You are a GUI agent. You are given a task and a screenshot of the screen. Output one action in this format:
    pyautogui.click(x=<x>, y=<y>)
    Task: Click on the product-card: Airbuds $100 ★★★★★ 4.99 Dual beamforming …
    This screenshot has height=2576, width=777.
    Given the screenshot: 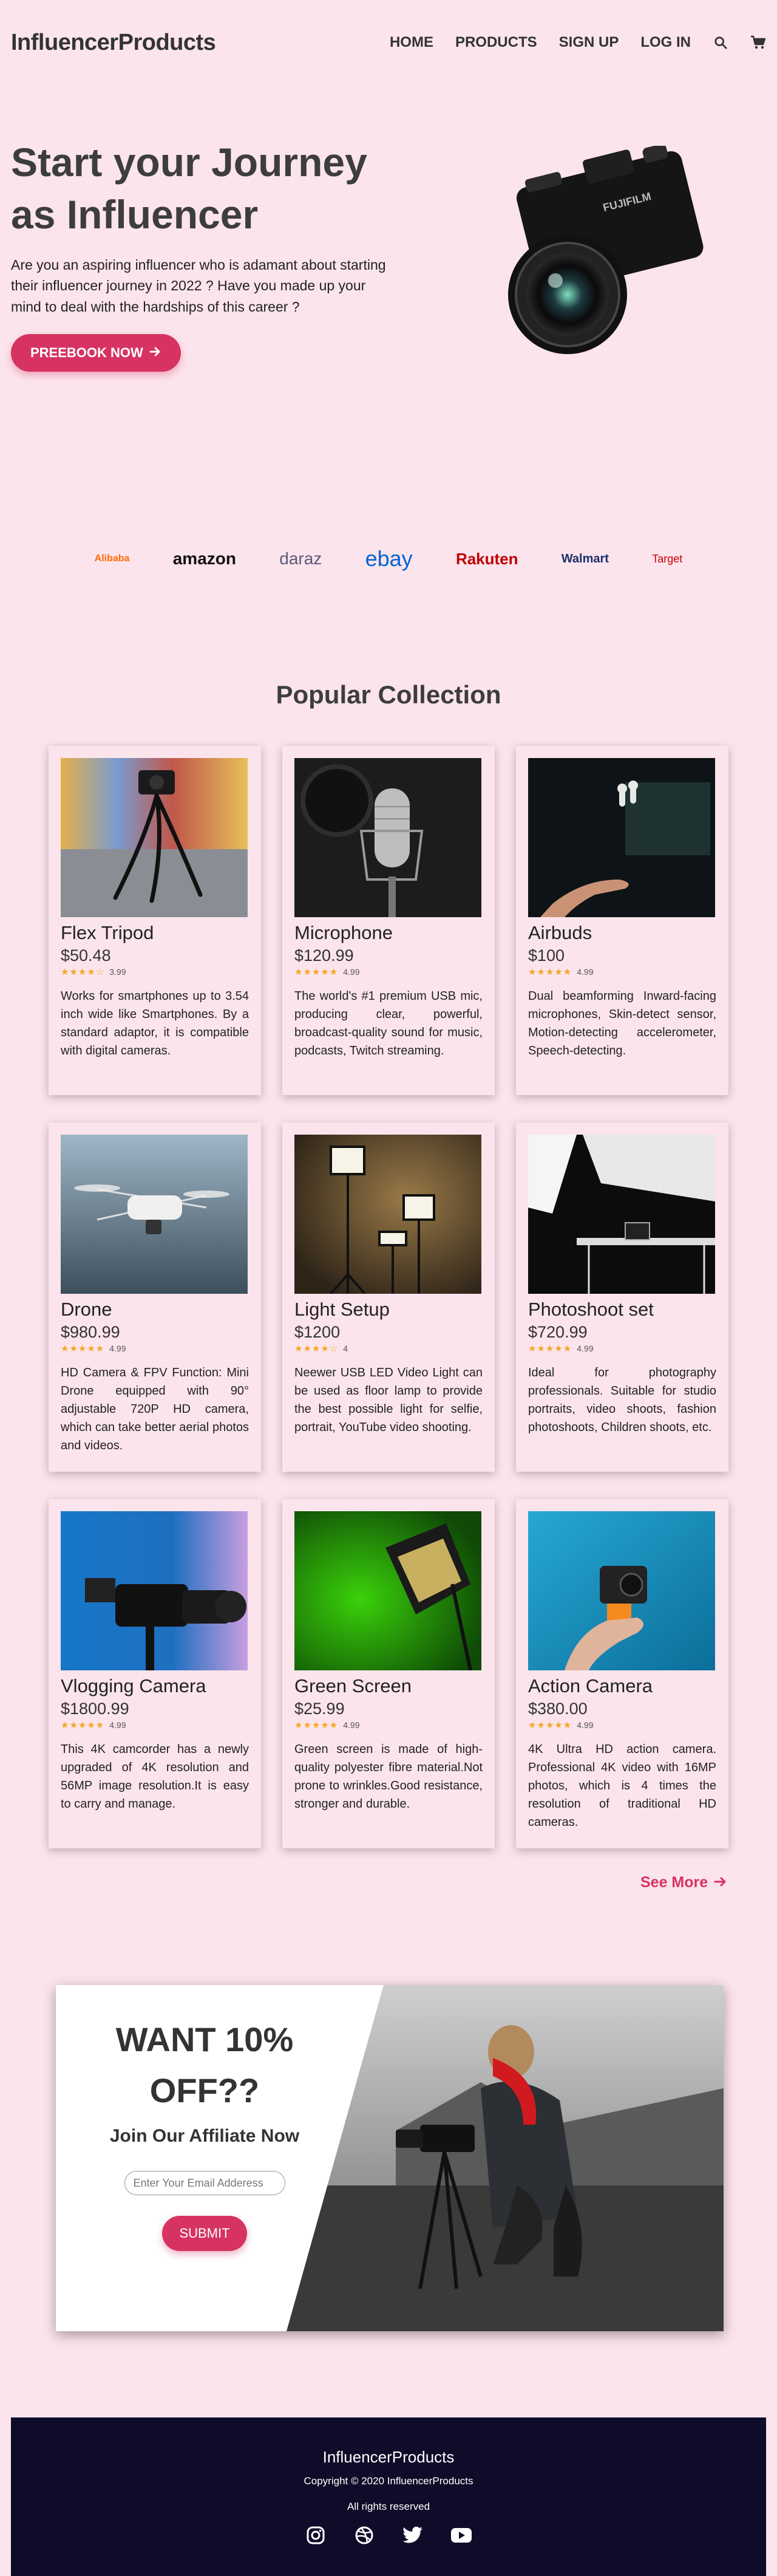 What is the action you would take?
    pyautogui.click(x=622, y=920)
    